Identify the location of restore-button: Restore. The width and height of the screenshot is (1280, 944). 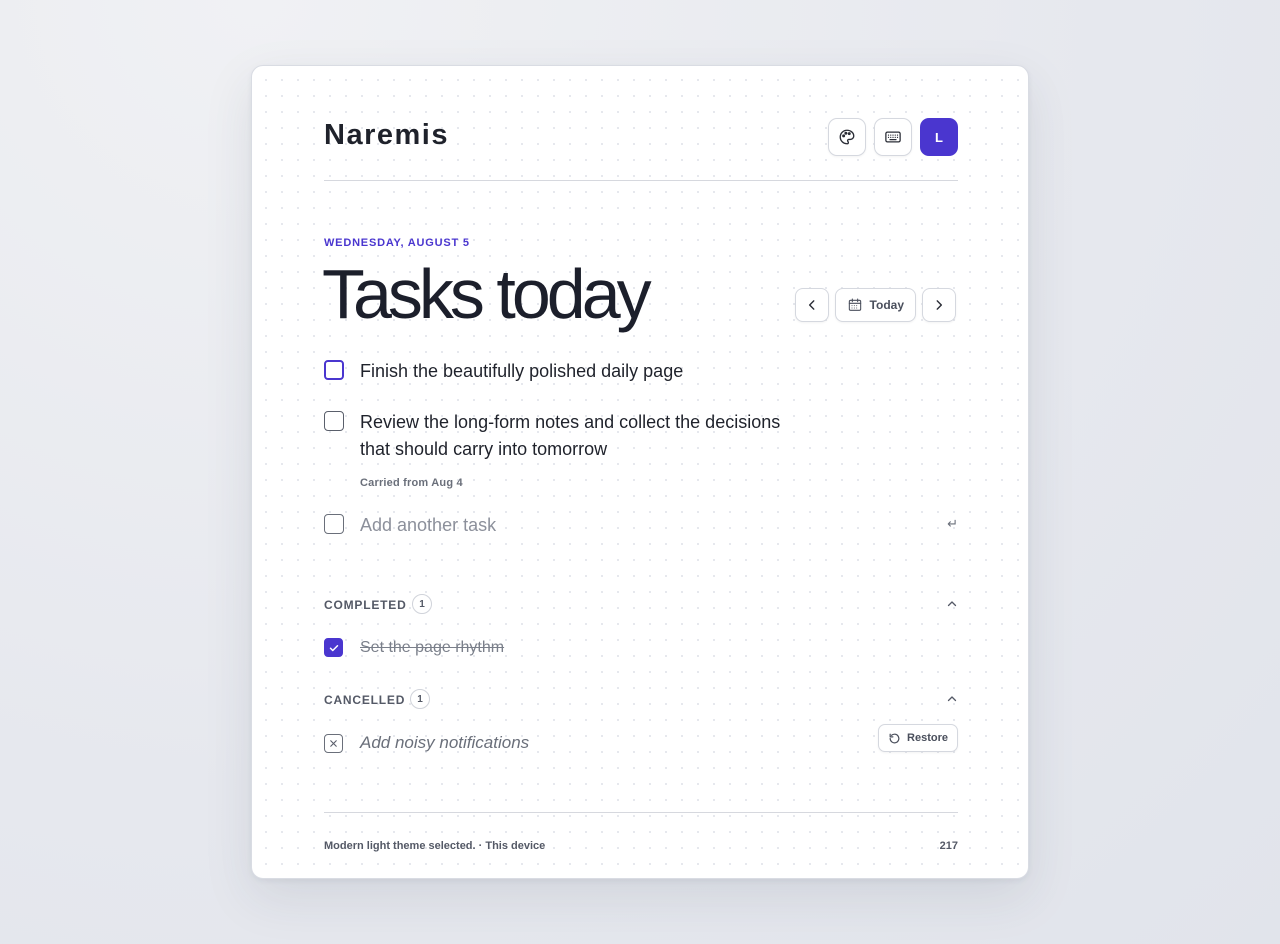
(918, 738).